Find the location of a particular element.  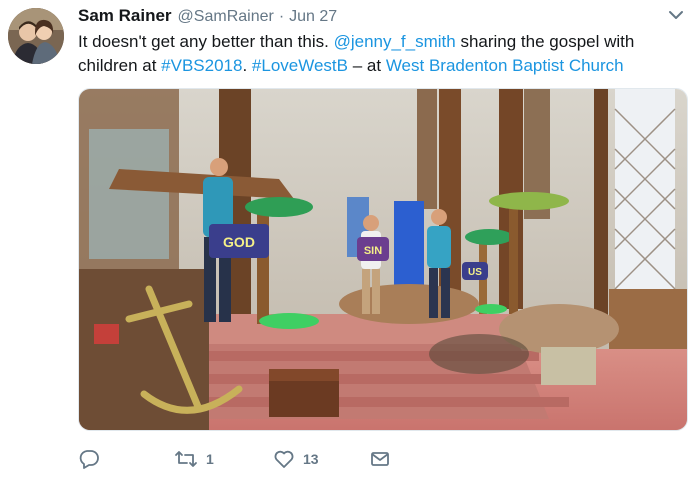

message-icon is located at coordinates (380, 459).